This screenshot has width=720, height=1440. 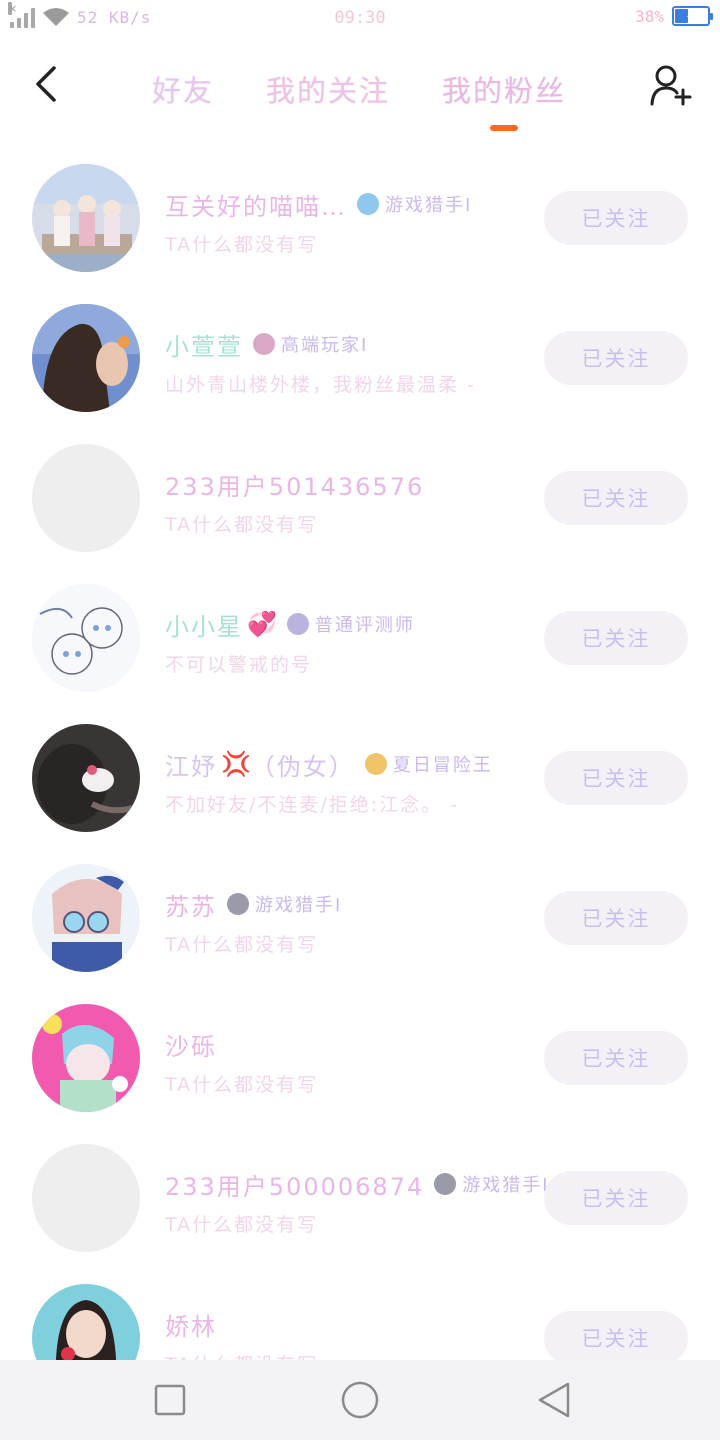 I want to click on fan-row: 小萱萱 高端玩家Ⅰ 山外青山楼外楼，我粉丝最温柔 - 已关注, so click(x=360, y=358).